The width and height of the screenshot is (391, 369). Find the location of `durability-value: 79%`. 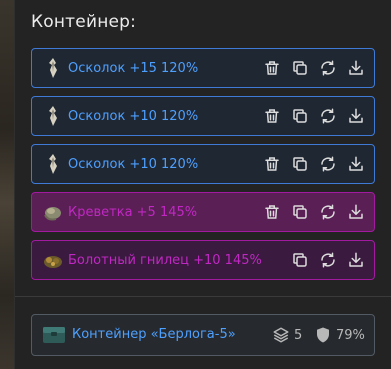

durability-value: 79% is located at coordinates (350, 335).